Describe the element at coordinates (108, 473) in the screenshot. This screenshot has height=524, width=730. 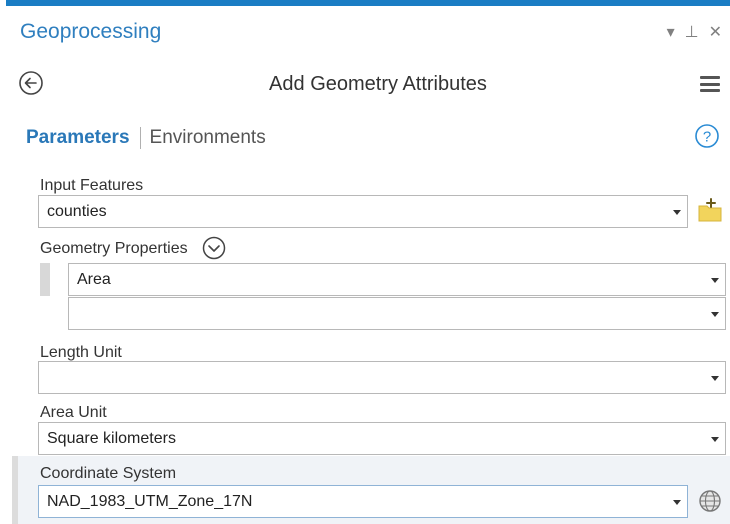
I see `coordinate-system-label: Coordinate System` at that location.